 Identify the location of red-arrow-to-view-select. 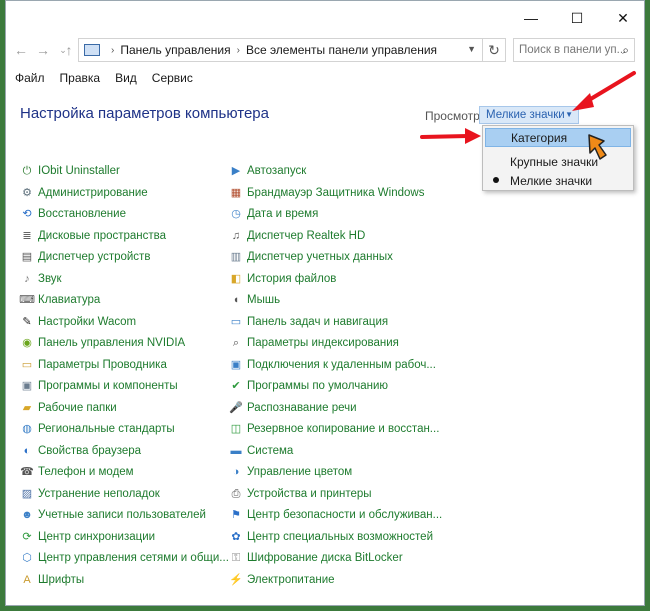
(604, 91).